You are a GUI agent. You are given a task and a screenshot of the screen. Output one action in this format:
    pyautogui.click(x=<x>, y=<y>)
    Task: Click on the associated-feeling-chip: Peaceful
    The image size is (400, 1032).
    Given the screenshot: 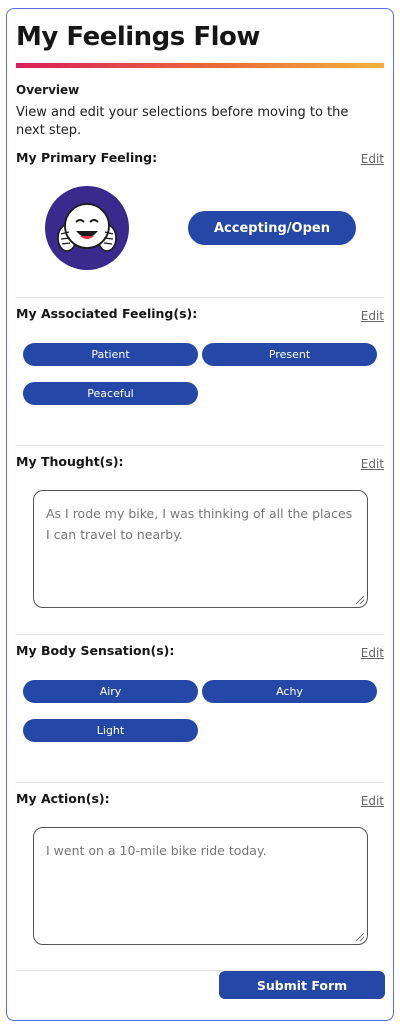 What is the action you would take?
    pyautogui.click(x=110, y=393)
    